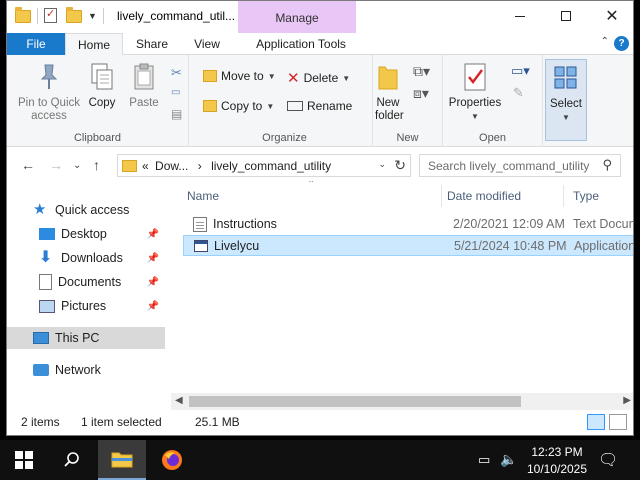 The height and width of the screenshot is (480, 640). What do you see at coordinates (49, 92) in the screenshot?
I see `pin-to-quick-access-button: Pin to Quick access` at bounding box center [49, 92].